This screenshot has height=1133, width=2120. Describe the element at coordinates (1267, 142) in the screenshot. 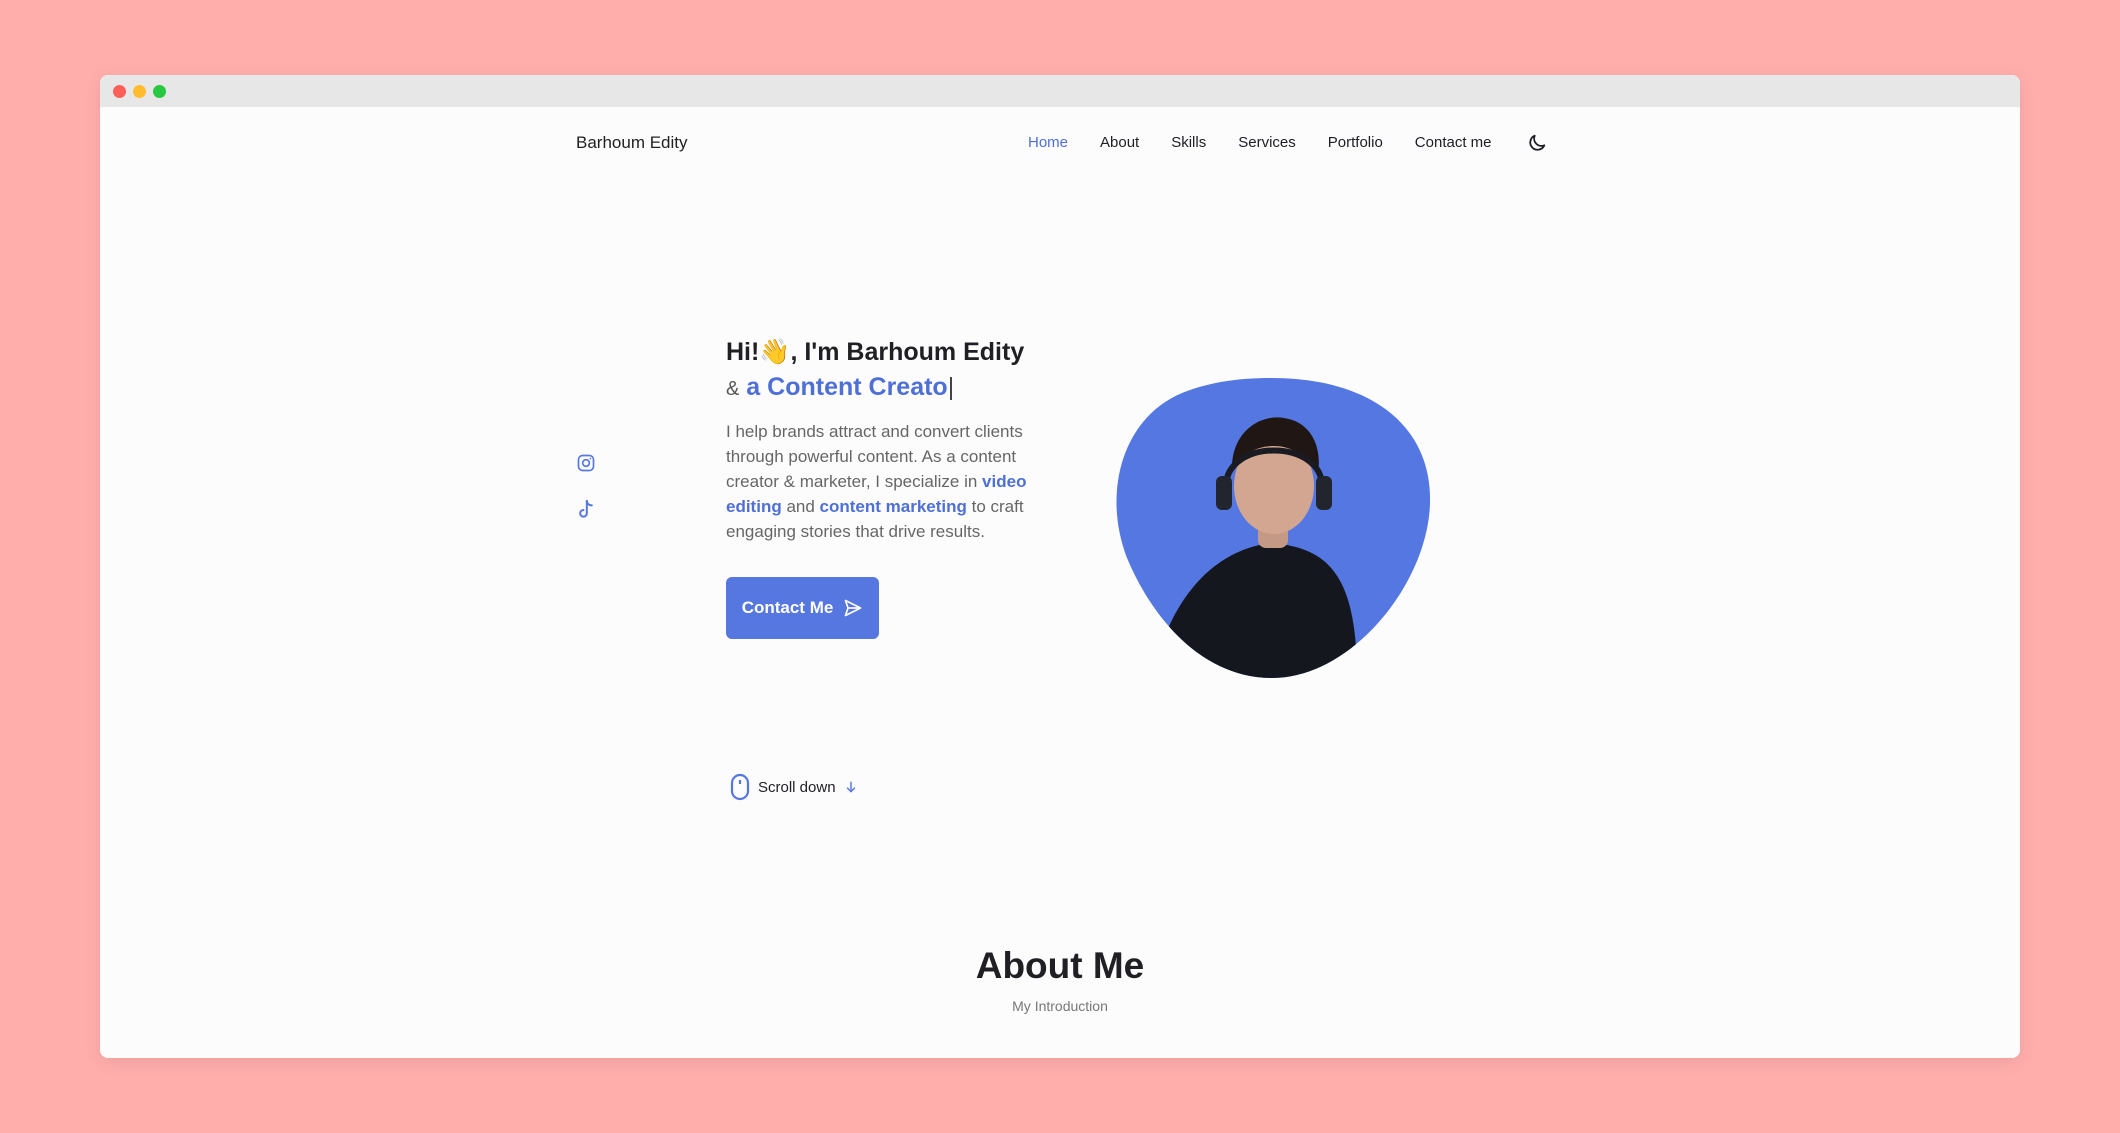

I see `nav-services: Services` at that location.